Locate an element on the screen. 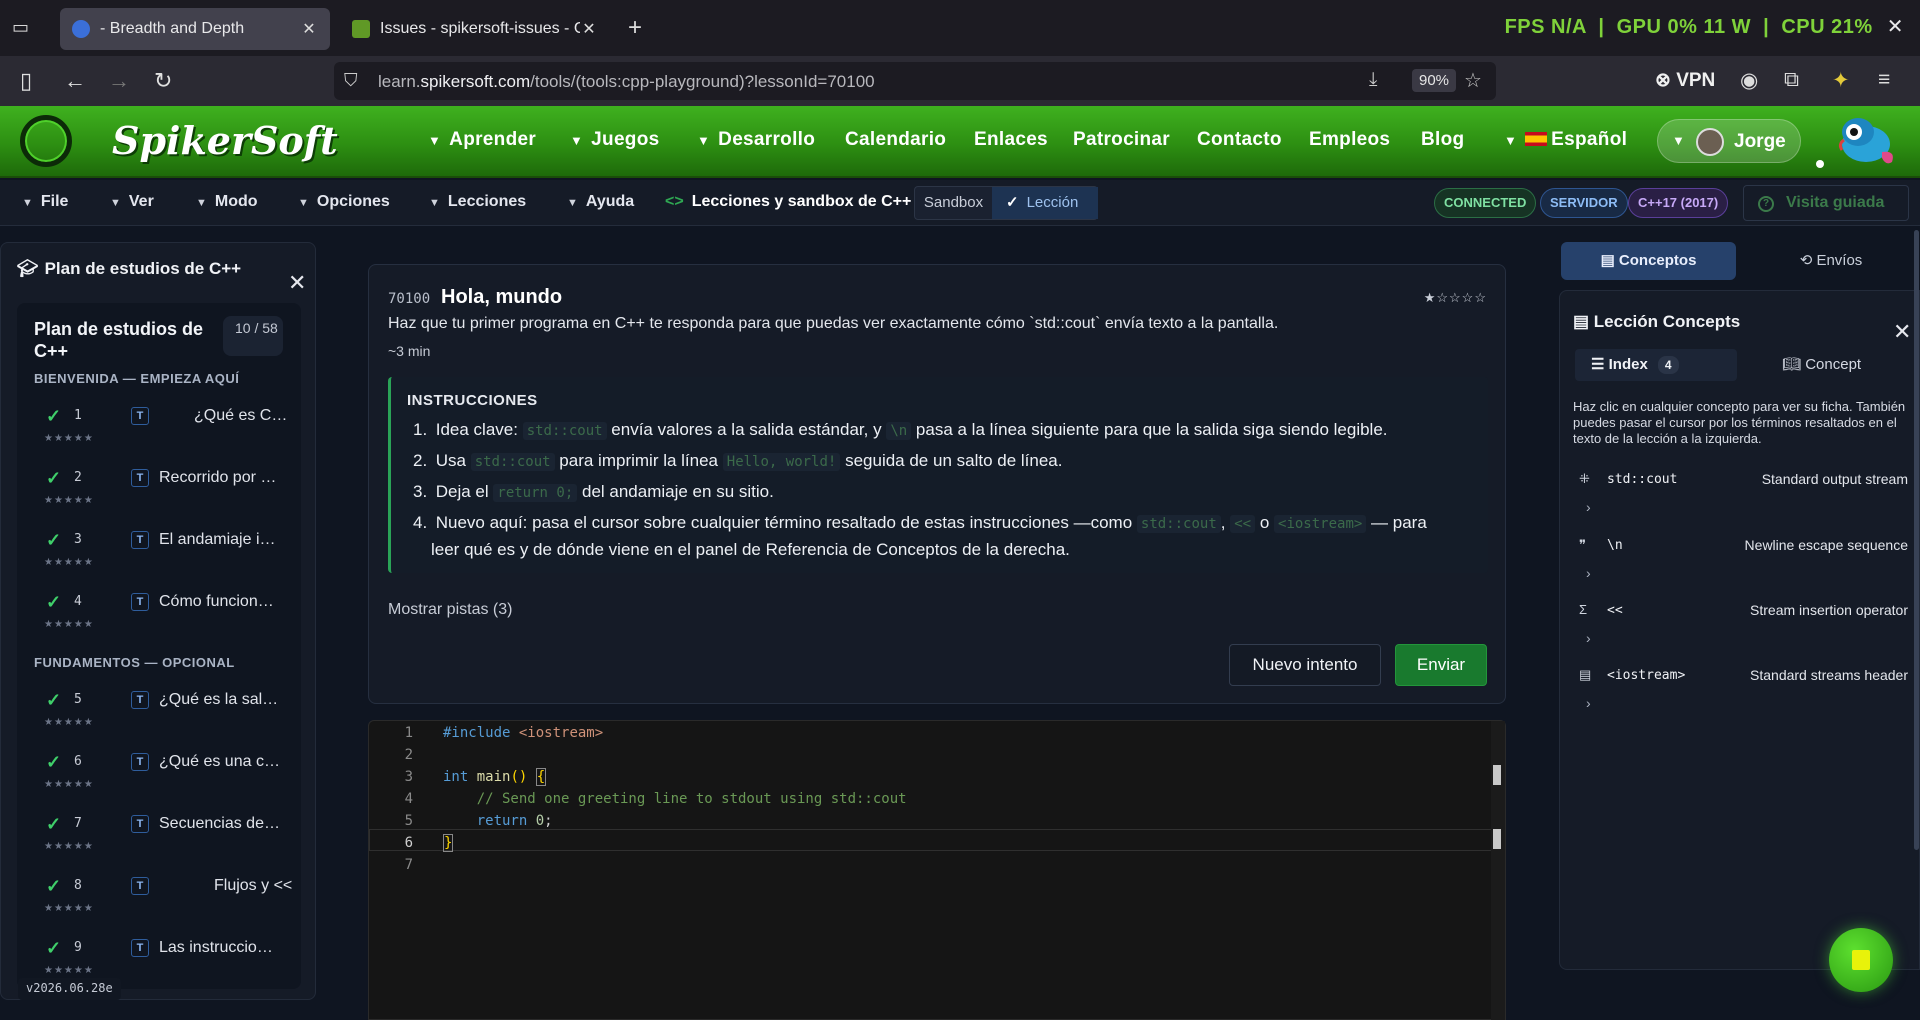 This screenshot has height=1020, width=1920. scroll-marker is located at coordinates (1497, 839).